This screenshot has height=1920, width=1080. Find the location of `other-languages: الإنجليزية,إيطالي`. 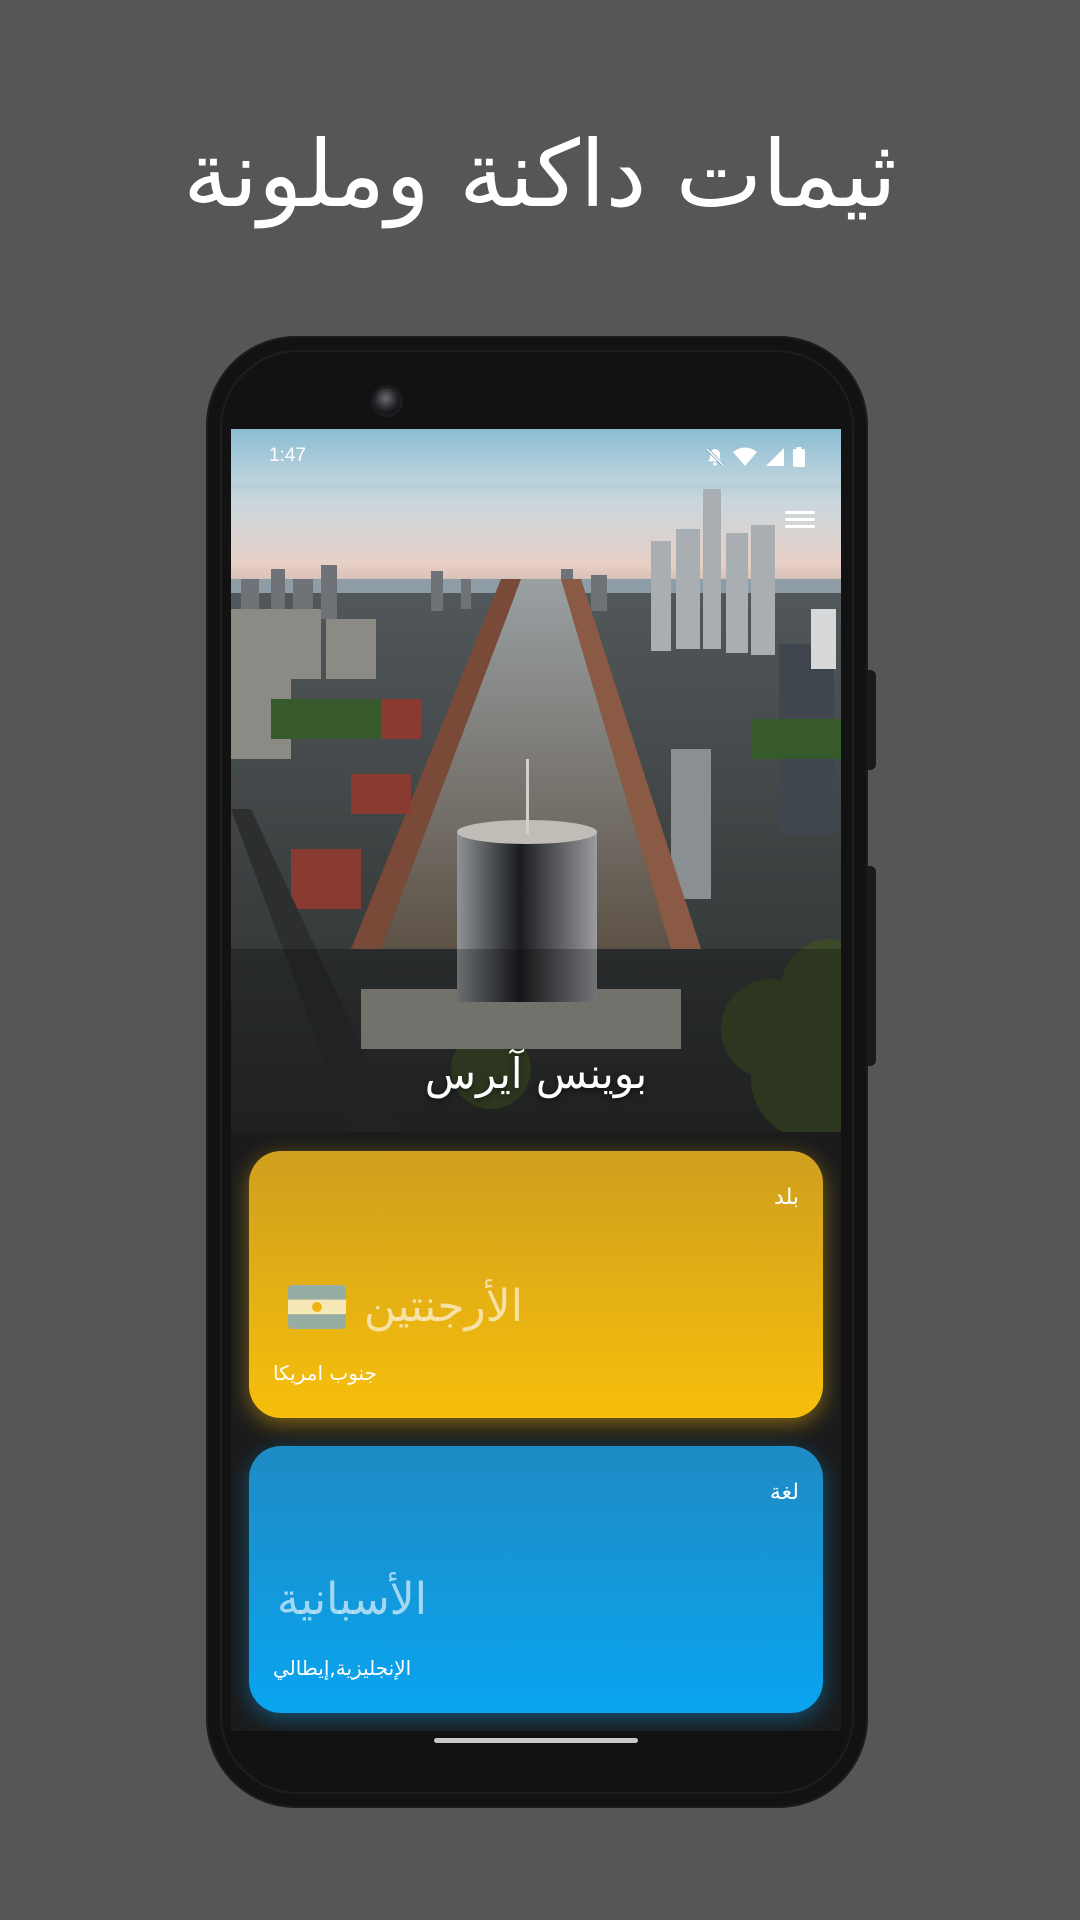

other-languages: الإنجليزية,إيطالي is located at coordinates (342, 1668).